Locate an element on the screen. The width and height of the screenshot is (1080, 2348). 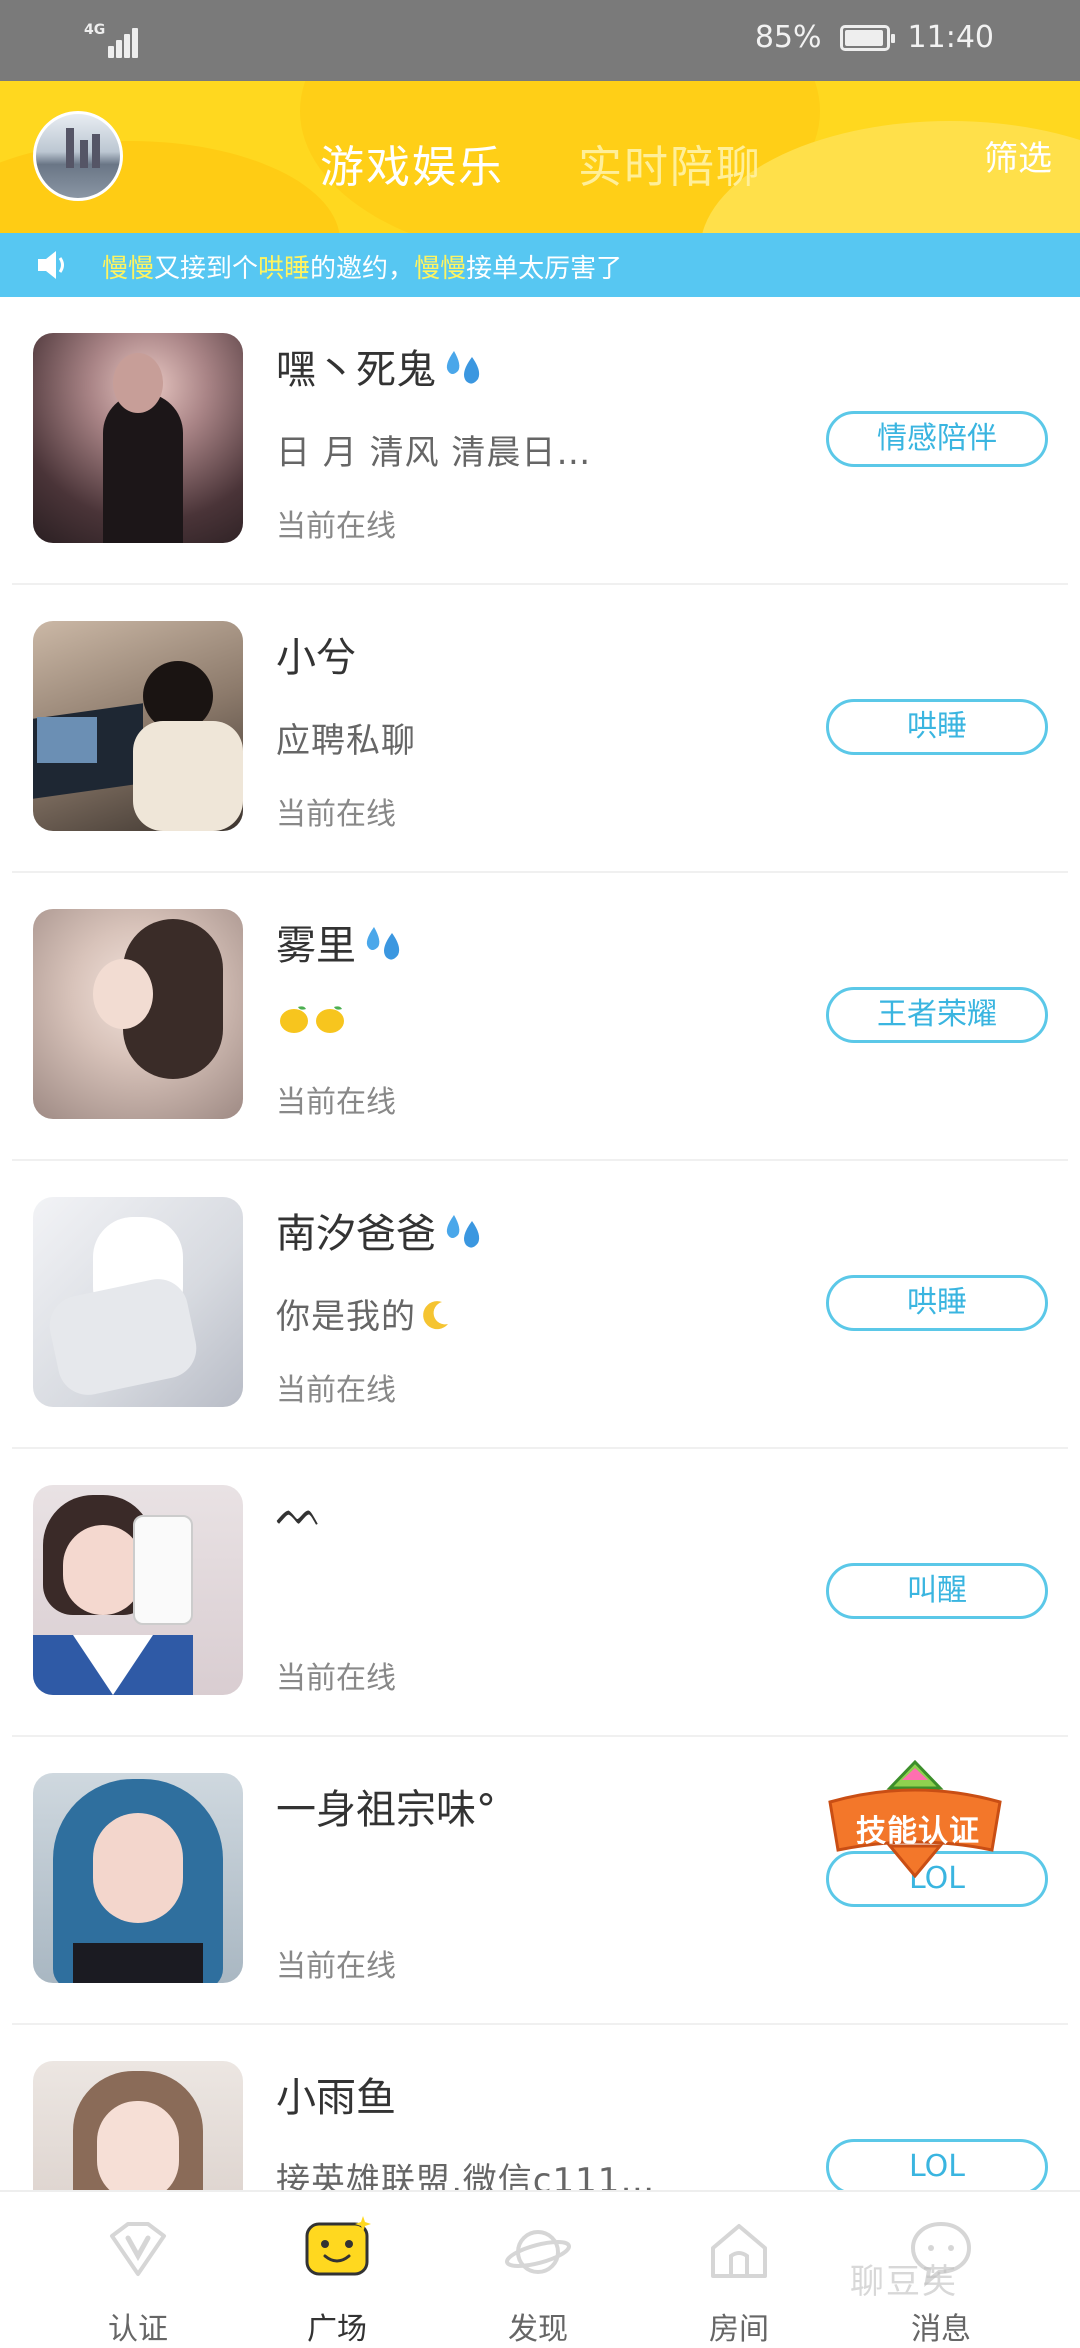
tab-live-chat: 实时陪聊 is located at coordinates (670, 163).